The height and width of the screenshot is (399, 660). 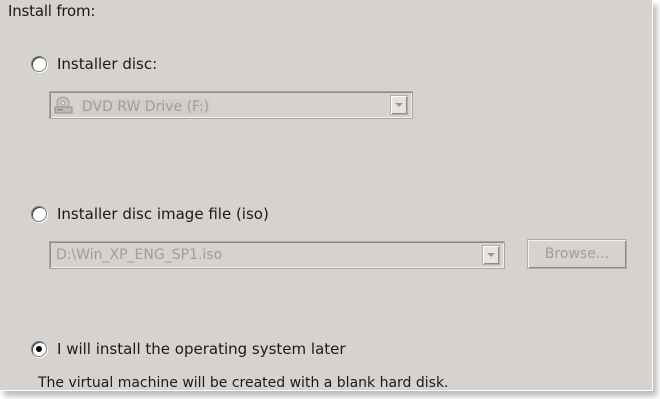 I want to click on installer-disc-option: Installer disc:, so click(x=94, y=64).